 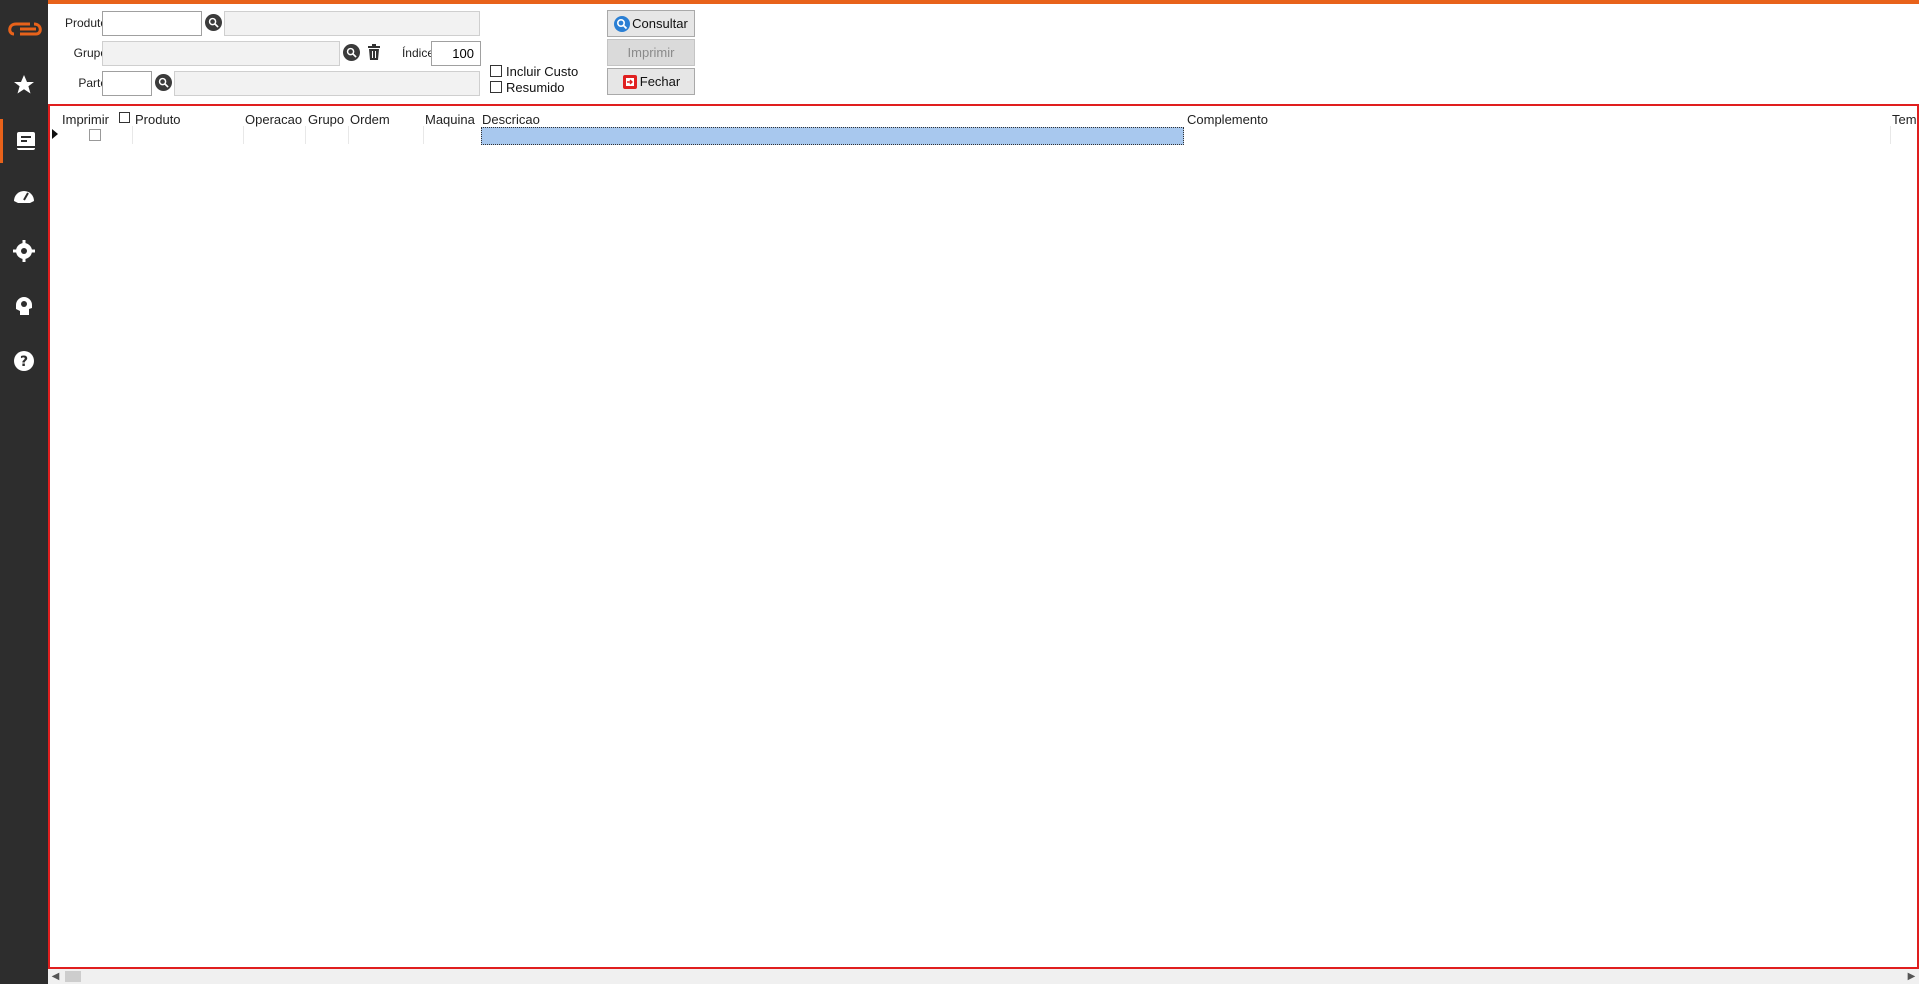 What do you see at coordinates (370, 119) in the screenshot?
I see `column-header-ordem: Ordem` at bounding box center [370, 119].